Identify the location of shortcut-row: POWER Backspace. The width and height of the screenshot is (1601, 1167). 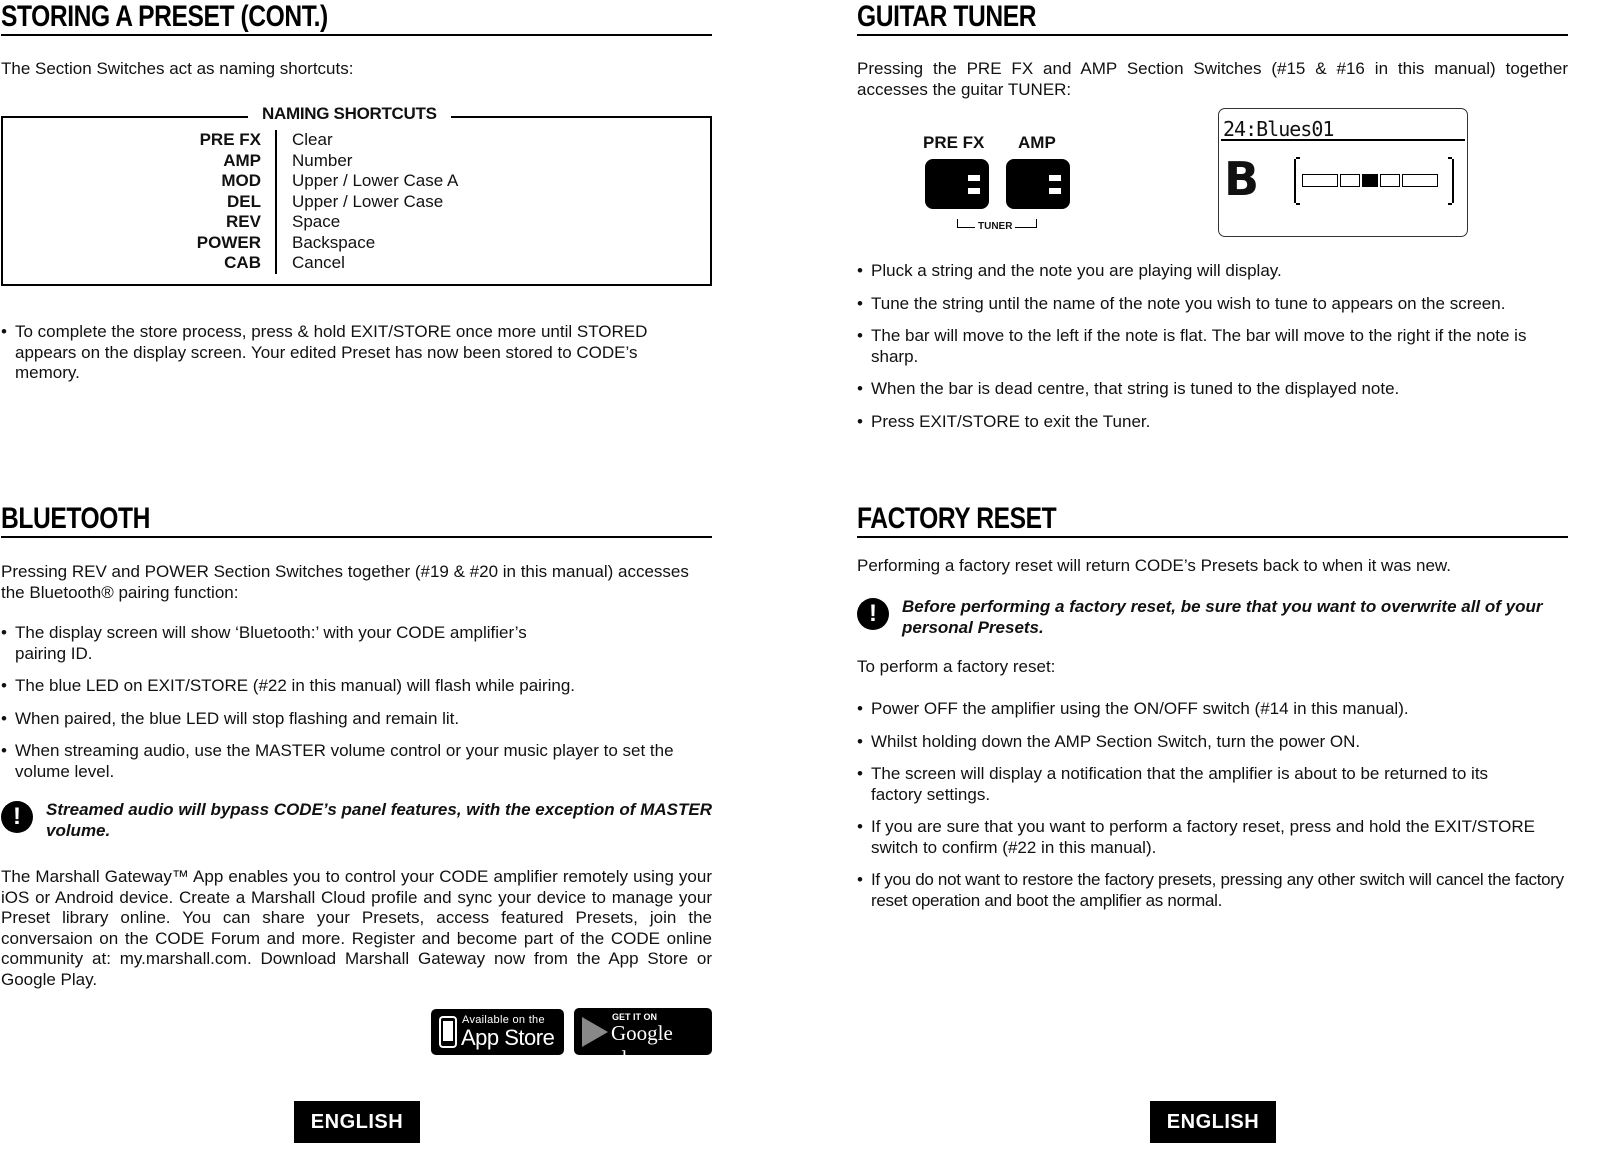
(304, 242).